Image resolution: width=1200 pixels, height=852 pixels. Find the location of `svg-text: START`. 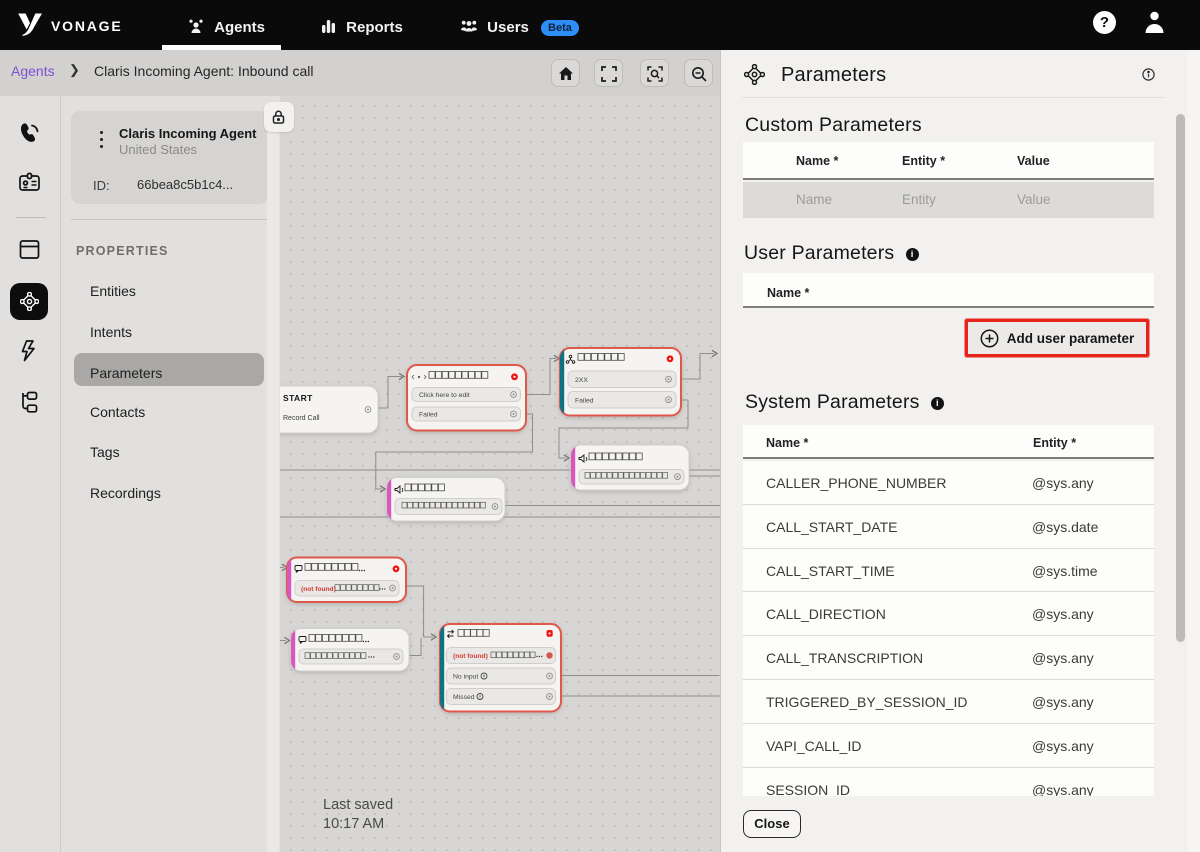

svg-text: START is located at coordinates (298, 398).